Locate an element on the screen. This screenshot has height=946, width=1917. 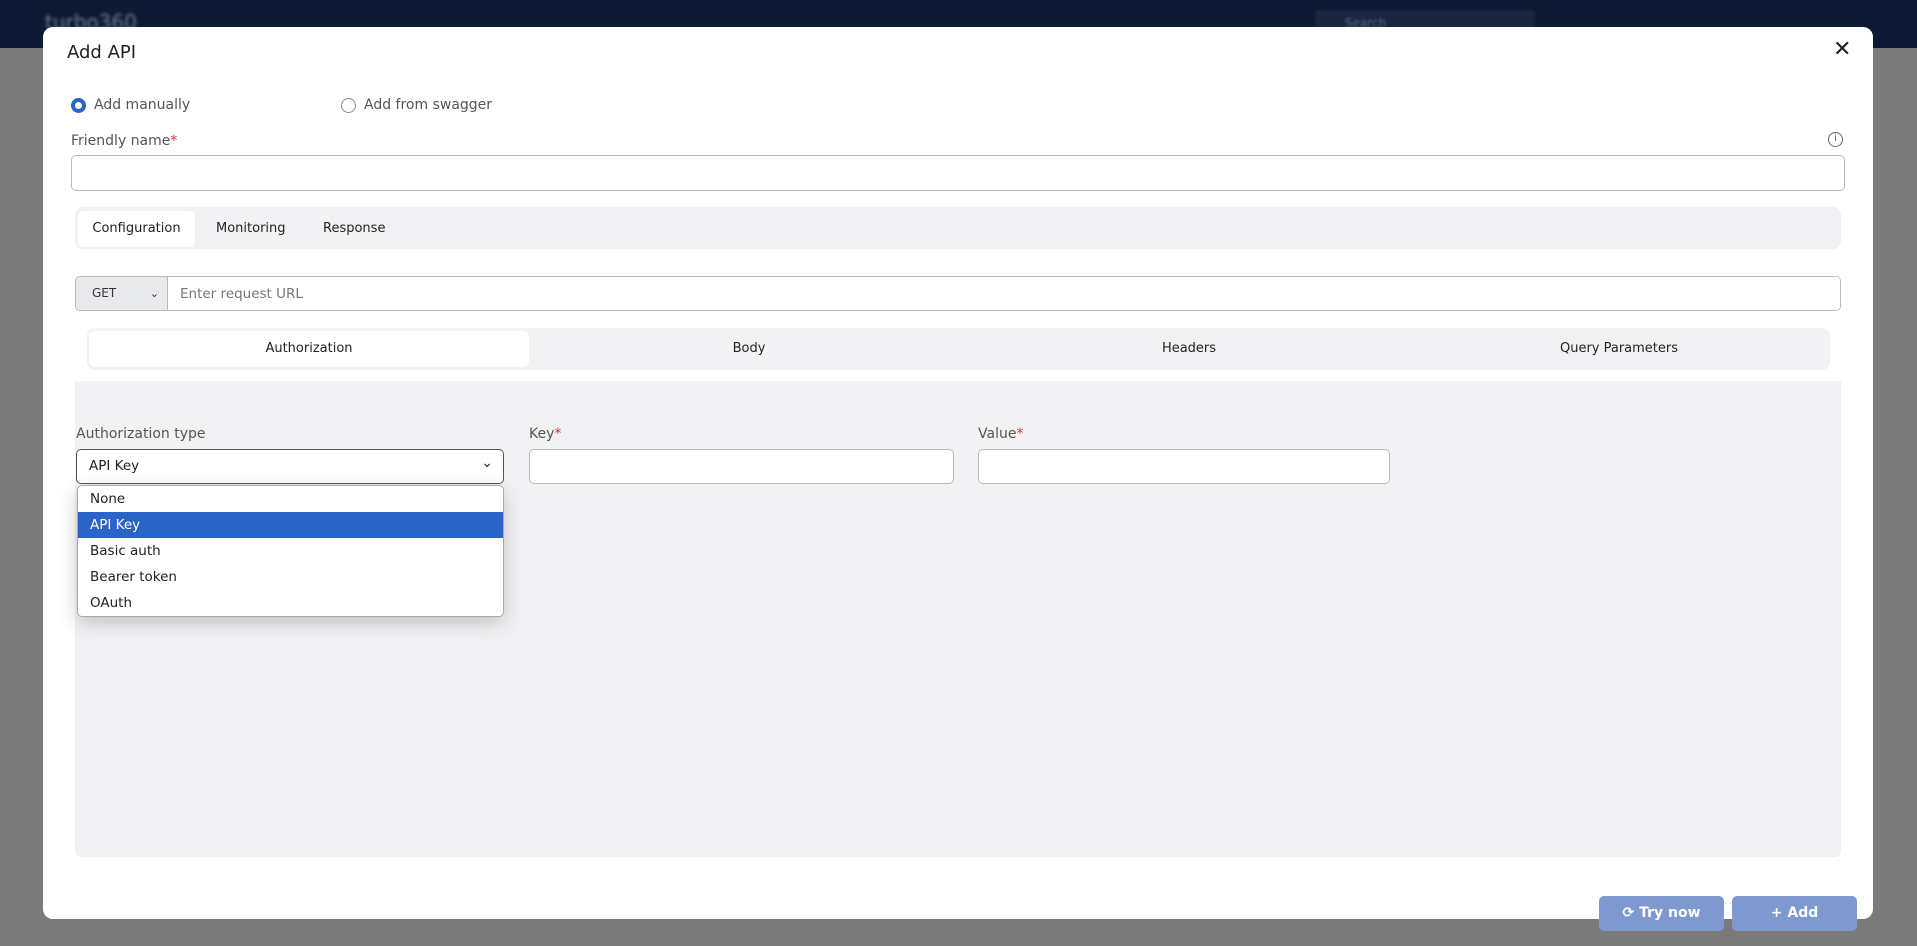
key-label: Key* is located at coordinates (545, 434).